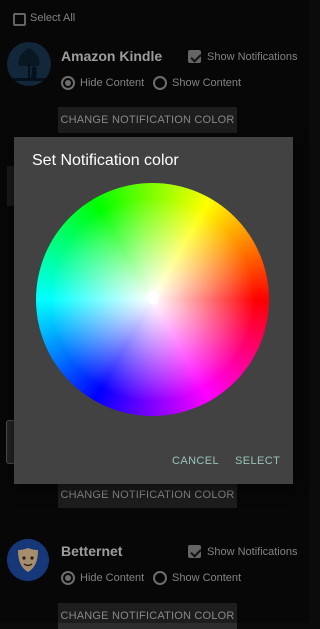 The height and width of the screenshot is (629, 320). What do you see at coordinates (257, 461) in the screenshot?
I see `select-button: SELECT` at bounding box center [257, 461].